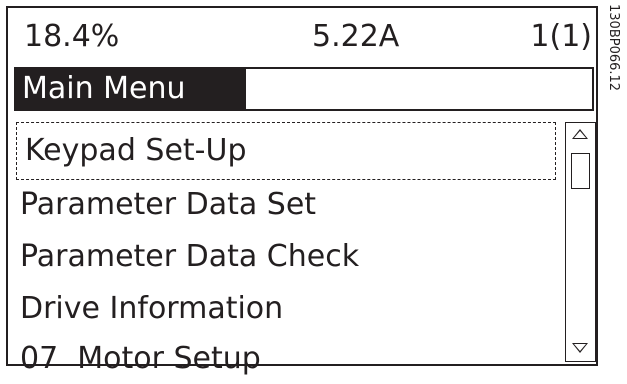  What do you see at coordinates (356, 36) in the screenshot?
I see `current-readout: 5.22A` at bounding box center [356, 36].